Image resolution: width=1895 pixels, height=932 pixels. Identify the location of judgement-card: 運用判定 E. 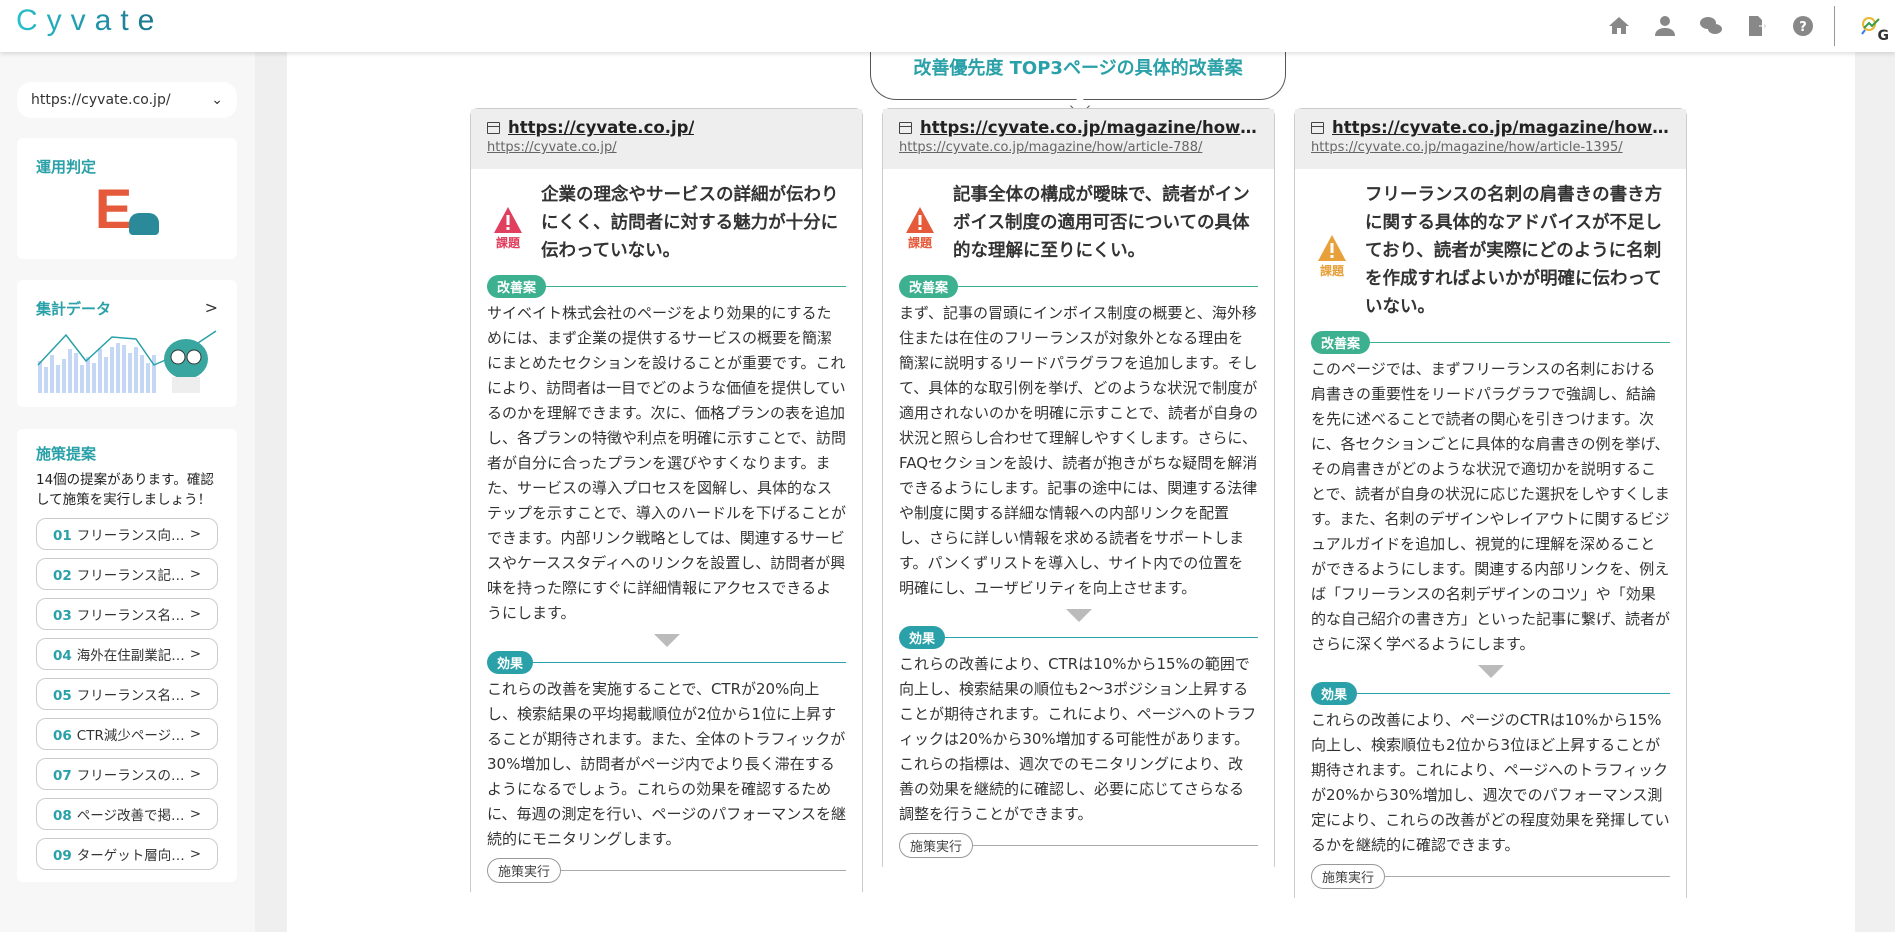
(127, 198).